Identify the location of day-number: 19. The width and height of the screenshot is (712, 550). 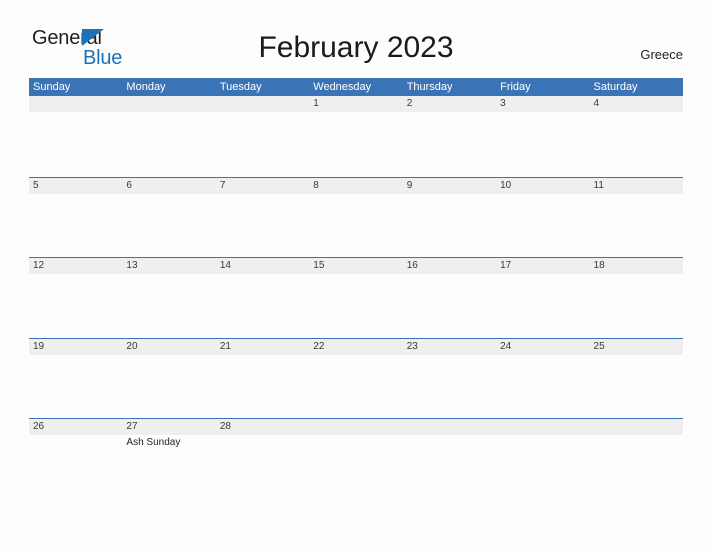
(75, 347).